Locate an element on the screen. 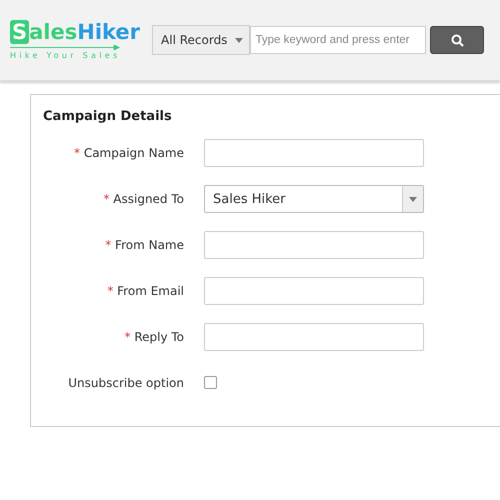 The height and width of the screenshot is (500, 500). assigned-to-dropdown: Sales Hiker is located at coordinates (314, 199).